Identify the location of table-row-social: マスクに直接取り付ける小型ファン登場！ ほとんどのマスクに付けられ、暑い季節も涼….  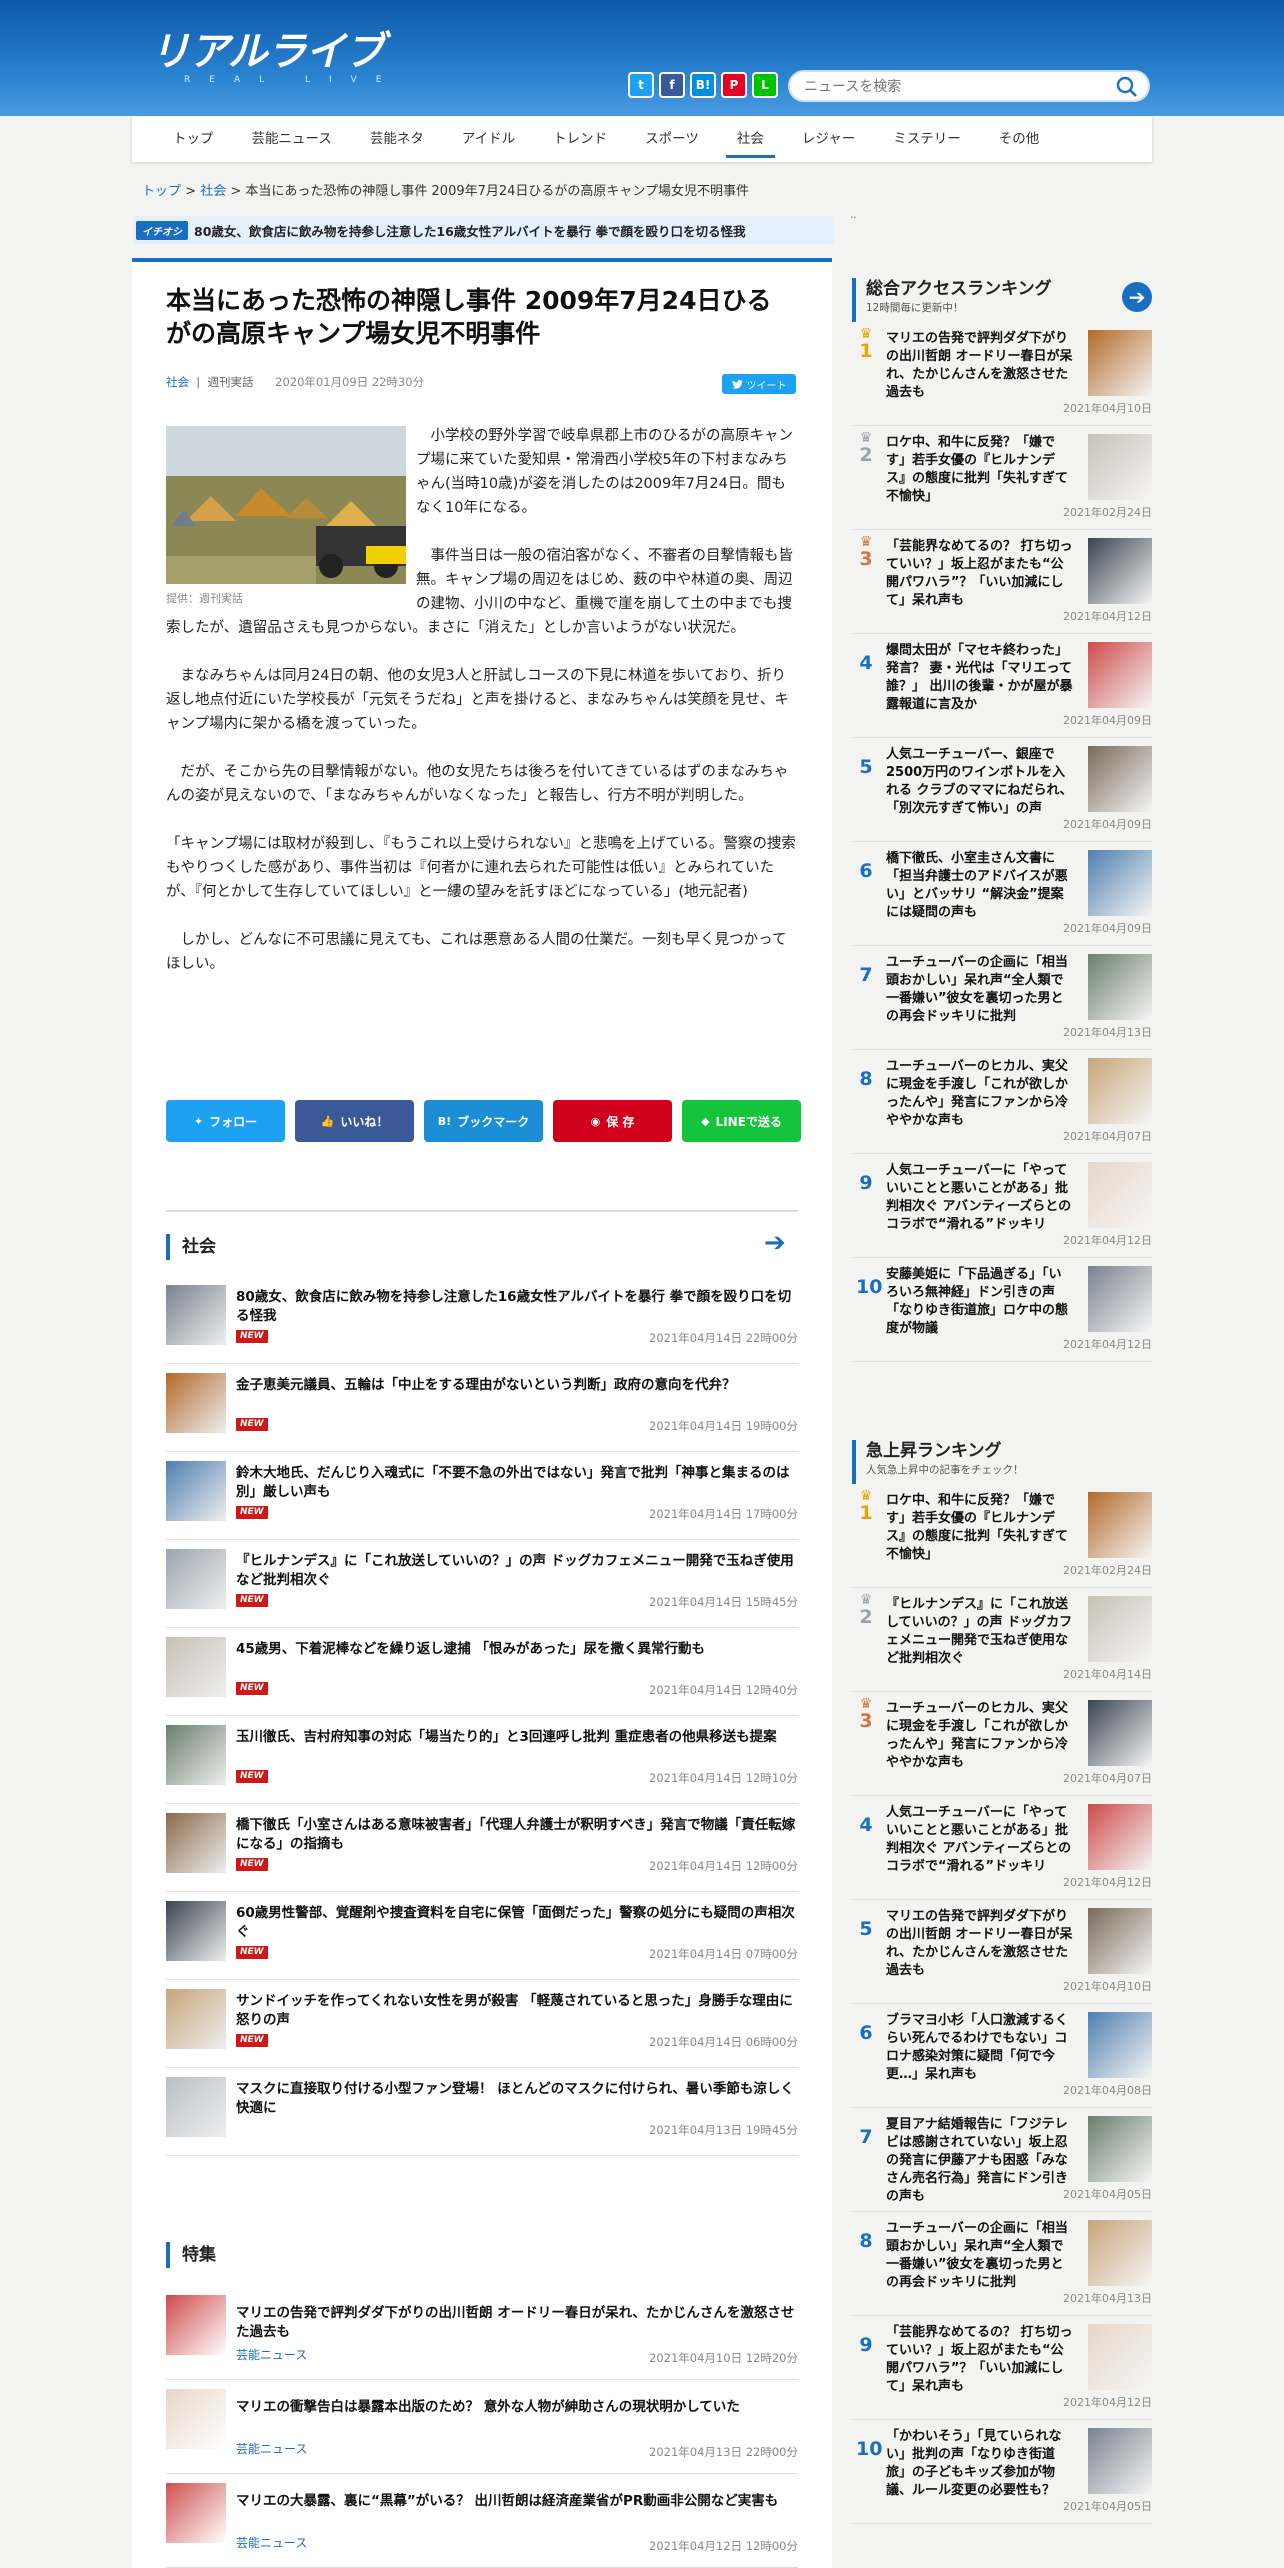
(482, 2112).